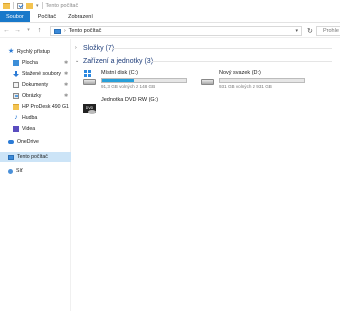 The height and width of the screenshot is (311, 340). What do you see at coordinates (240, 73) in the screenshot?
I see `drive-name: Nový svazek (D:)` at bounding box center [240, 73].